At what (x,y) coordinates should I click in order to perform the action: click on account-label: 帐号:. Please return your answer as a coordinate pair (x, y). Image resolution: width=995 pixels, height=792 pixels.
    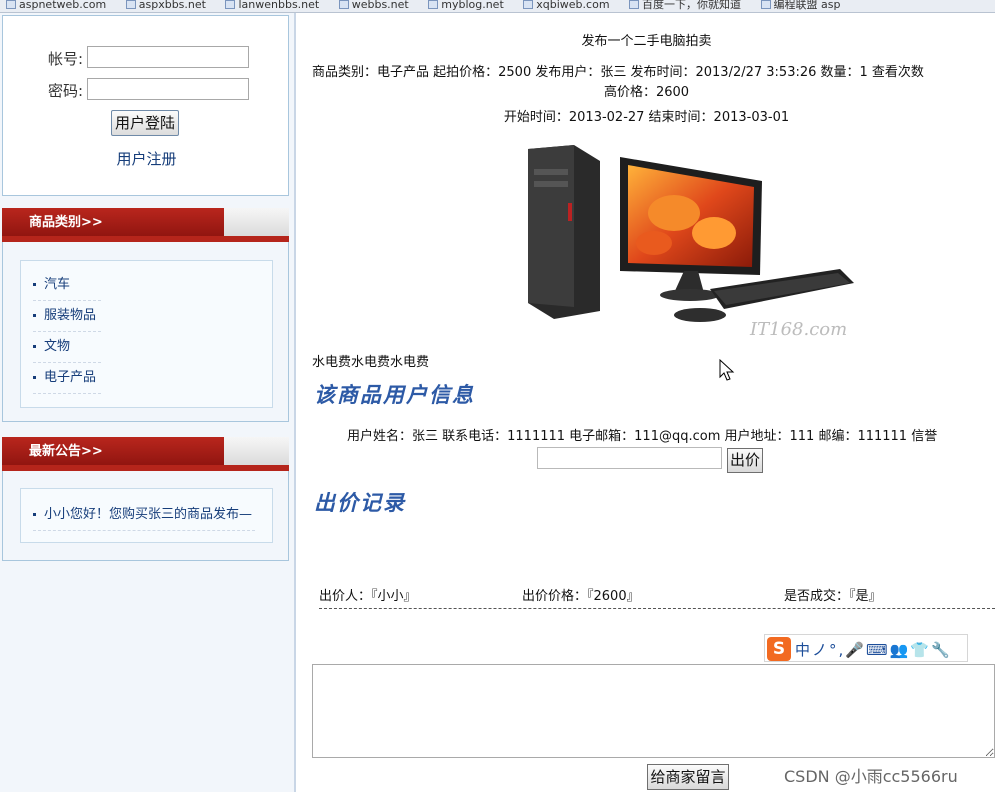
    Looking at the image, I should click on (65, 59).